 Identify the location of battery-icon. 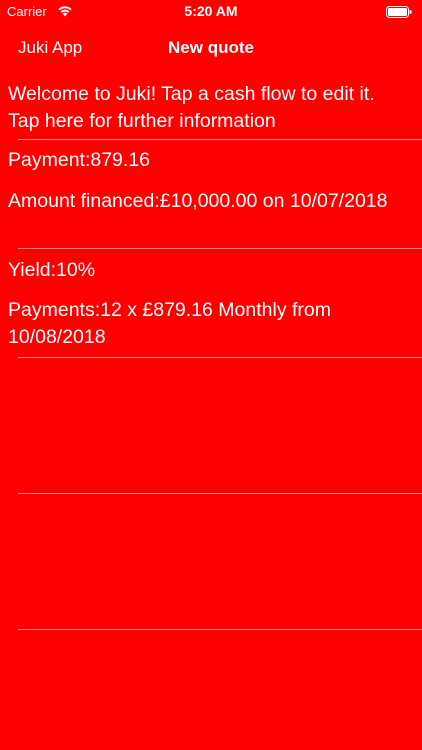
(399, 12).